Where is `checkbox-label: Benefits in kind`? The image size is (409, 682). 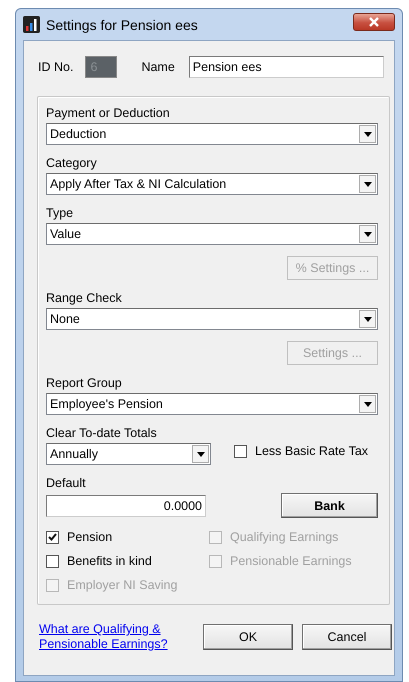 checkbox-label: Benefits in kind is located at coordinates (109, 561).